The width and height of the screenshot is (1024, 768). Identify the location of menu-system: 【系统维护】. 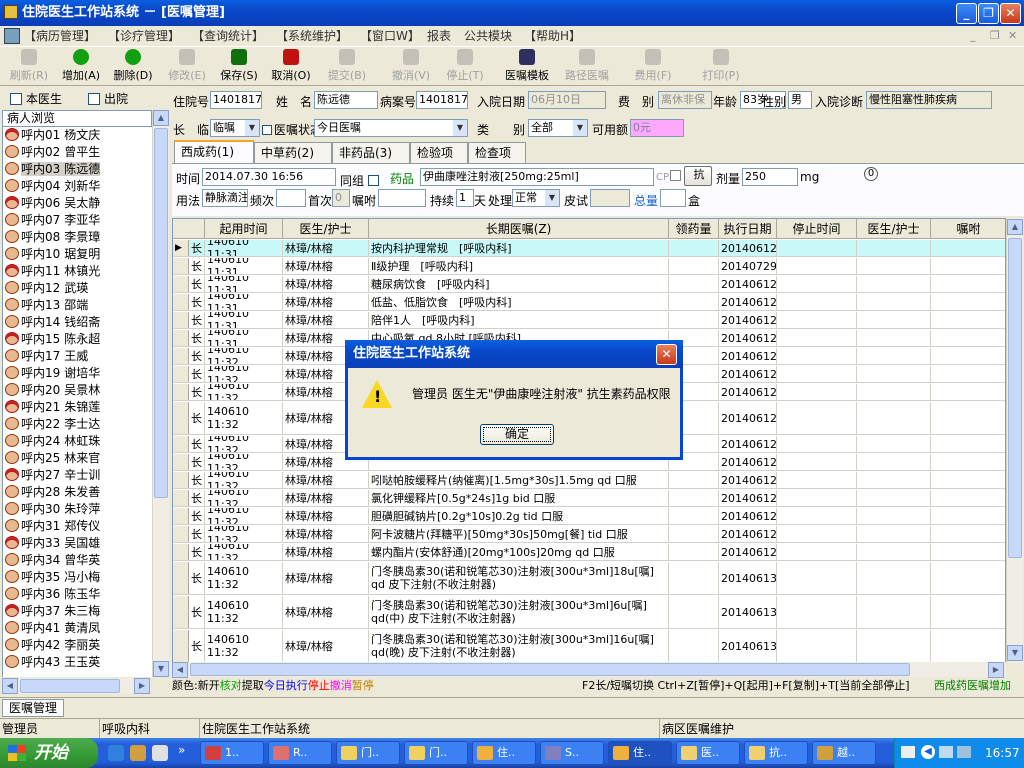
(312, 36).